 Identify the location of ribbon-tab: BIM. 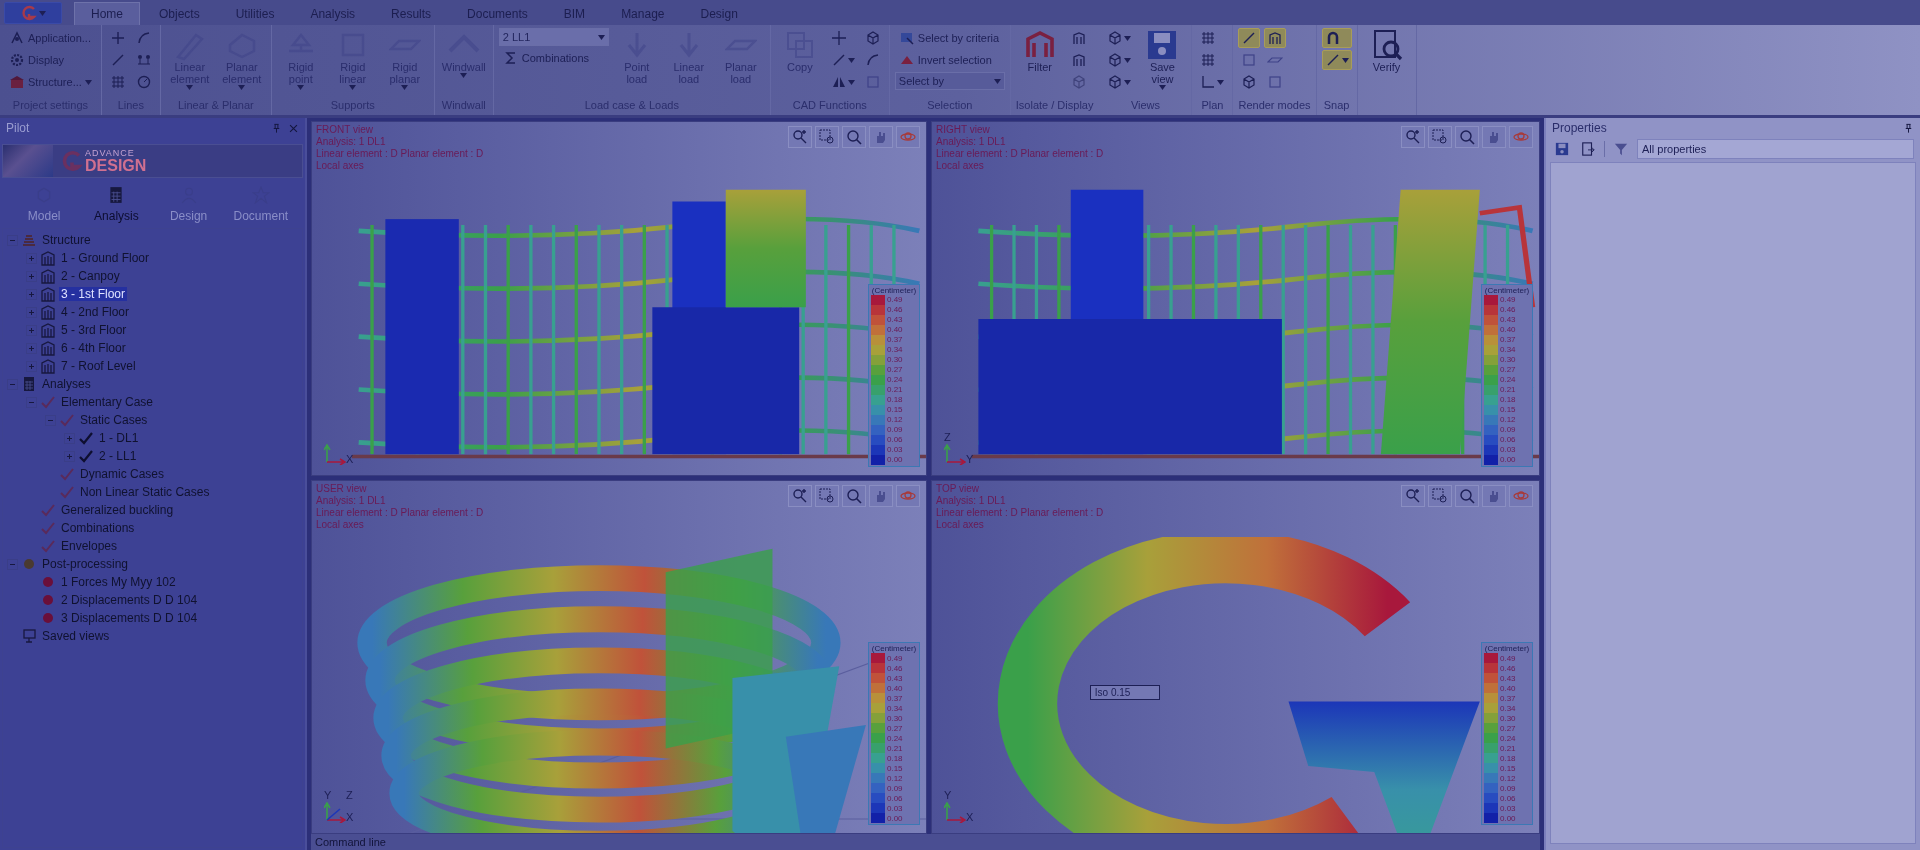
(574, 13).